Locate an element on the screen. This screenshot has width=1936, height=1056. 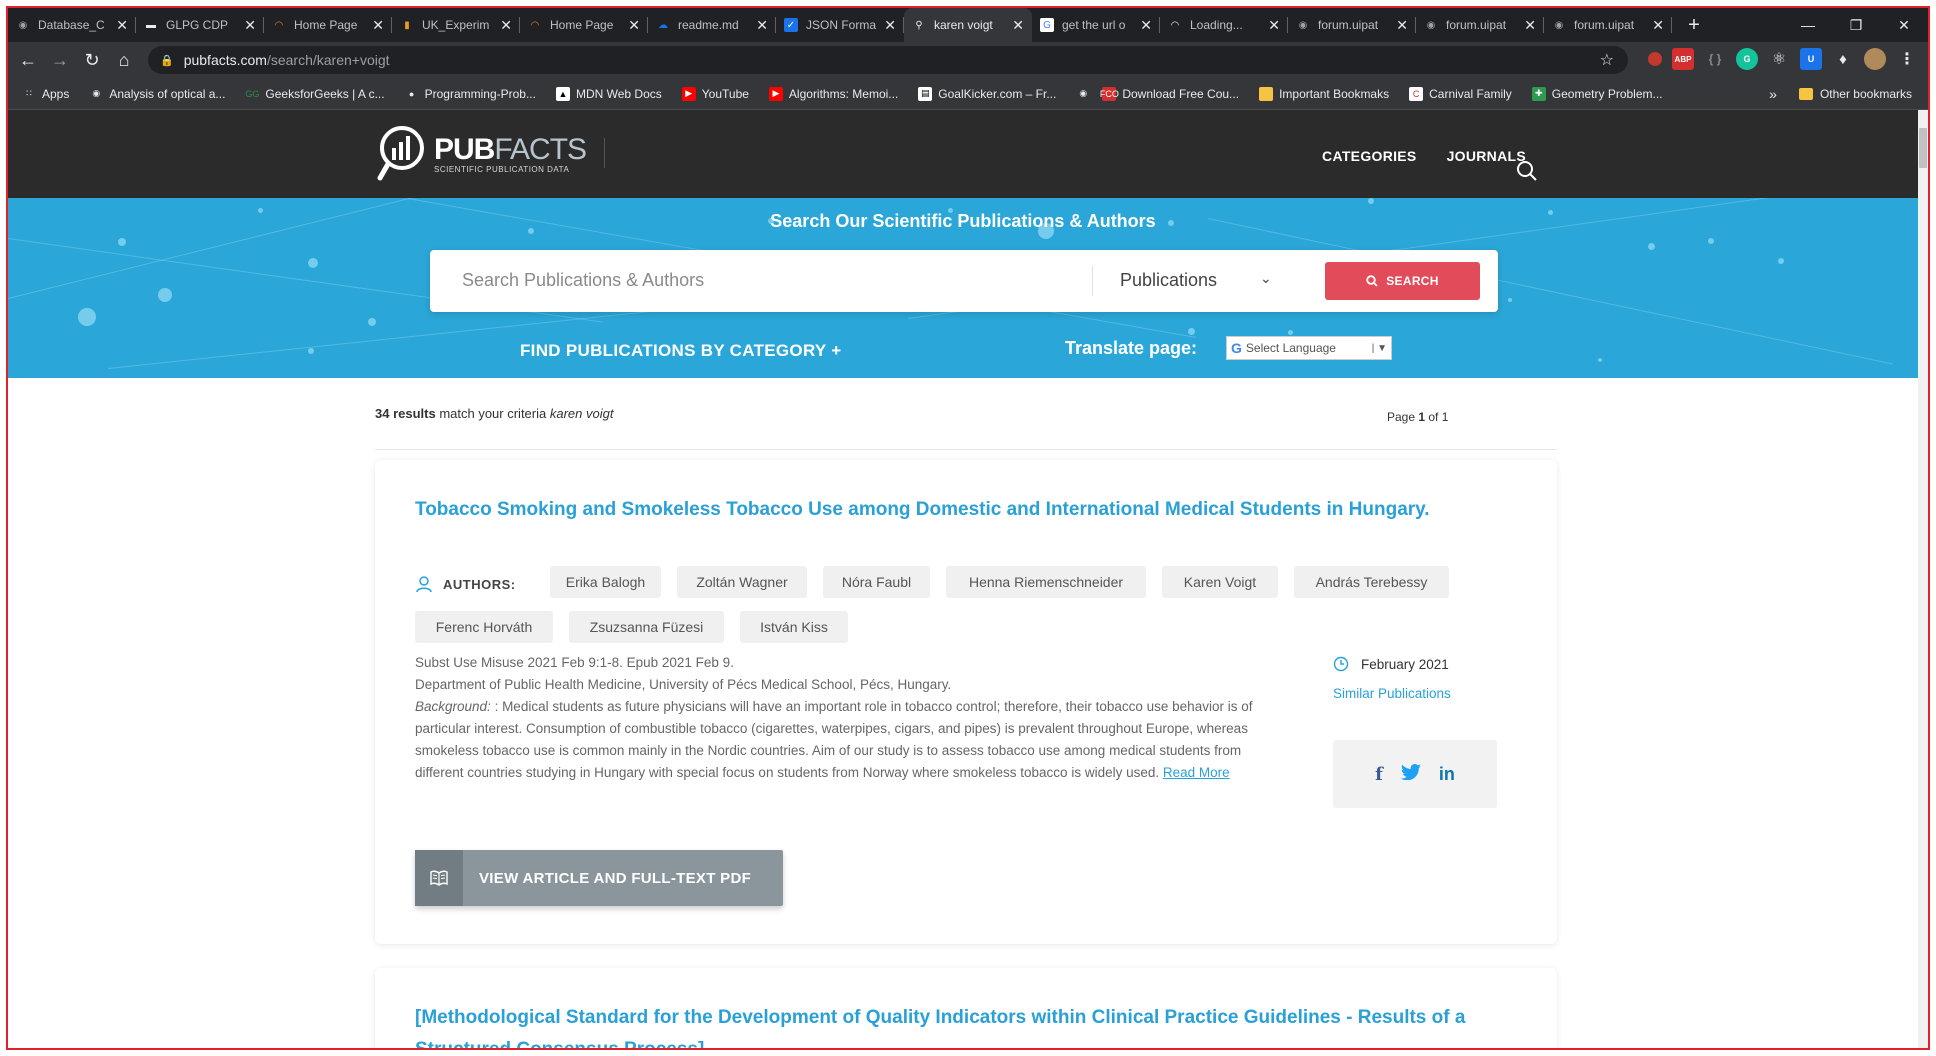
author-chip: Henna Riemenschneider is located at coordinates (1046, 582).